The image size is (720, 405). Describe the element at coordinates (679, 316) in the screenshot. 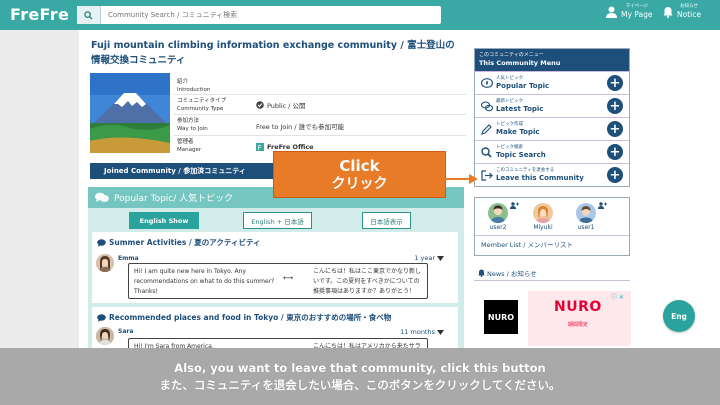

I see `language-toggle-button: Eng` at that location.